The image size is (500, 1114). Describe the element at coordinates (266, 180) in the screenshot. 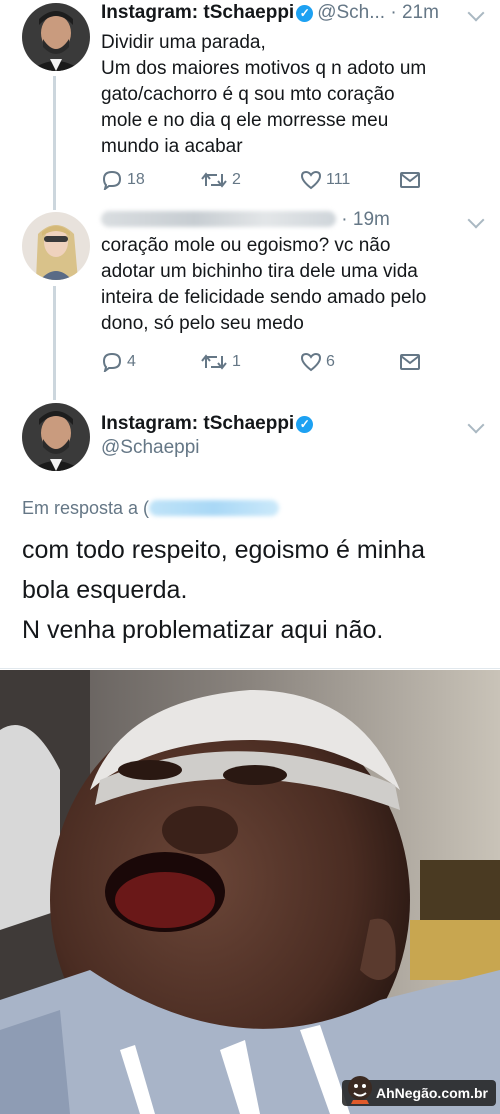

I see `tweet-actions: 18 2 111` at that location.